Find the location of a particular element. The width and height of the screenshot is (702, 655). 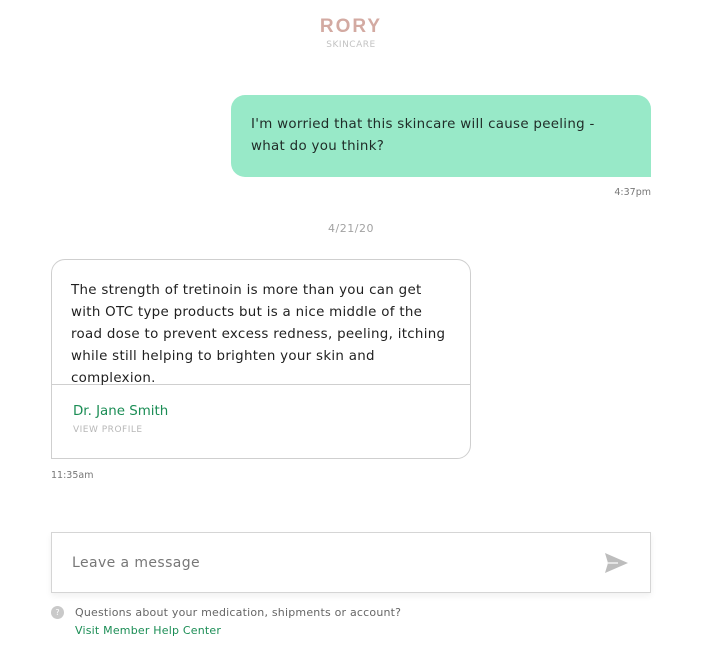

brand-name: RORY is located at coordinates (351, 26).